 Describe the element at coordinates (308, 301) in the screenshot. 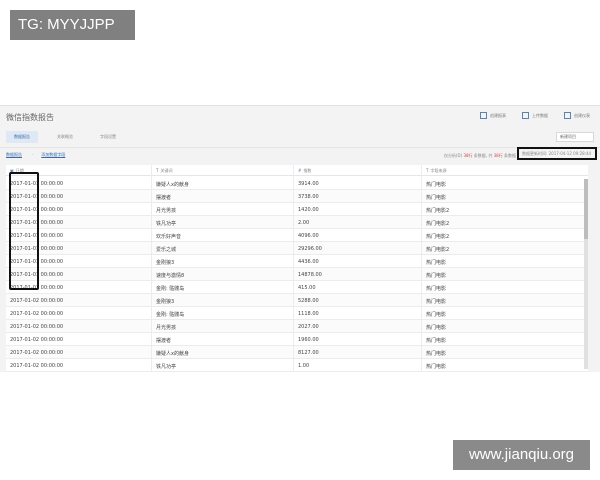

I see `cell-value: 5288.00` at that location.